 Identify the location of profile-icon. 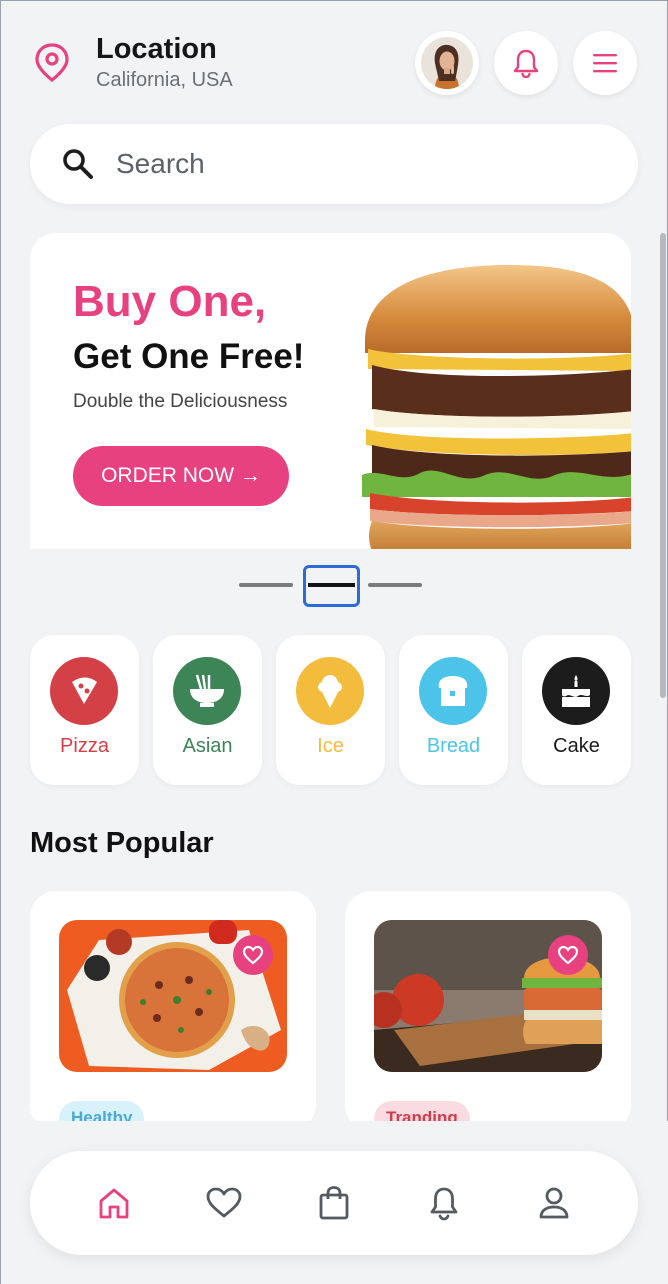
(554, 1203).